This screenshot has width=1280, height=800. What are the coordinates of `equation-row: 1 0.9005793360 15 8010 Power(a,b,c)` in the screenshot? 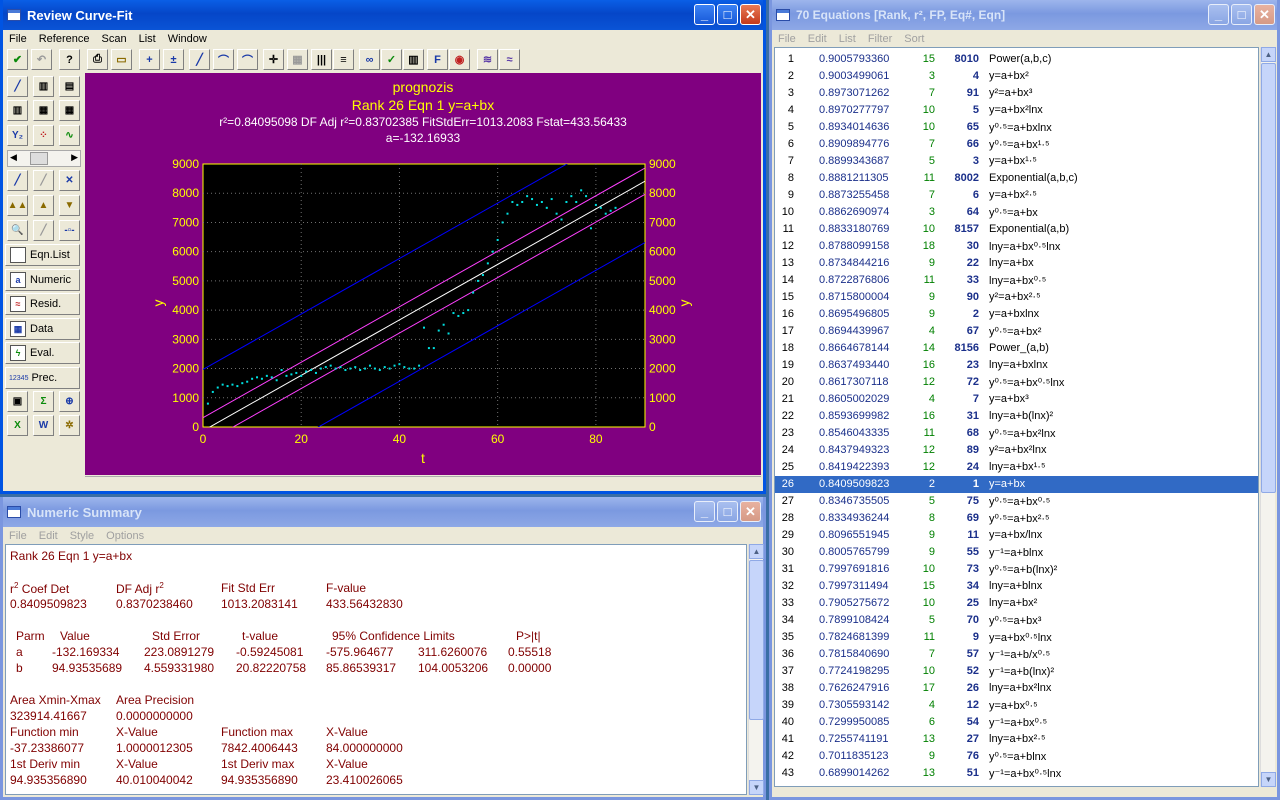 It's located at (1016, 59).